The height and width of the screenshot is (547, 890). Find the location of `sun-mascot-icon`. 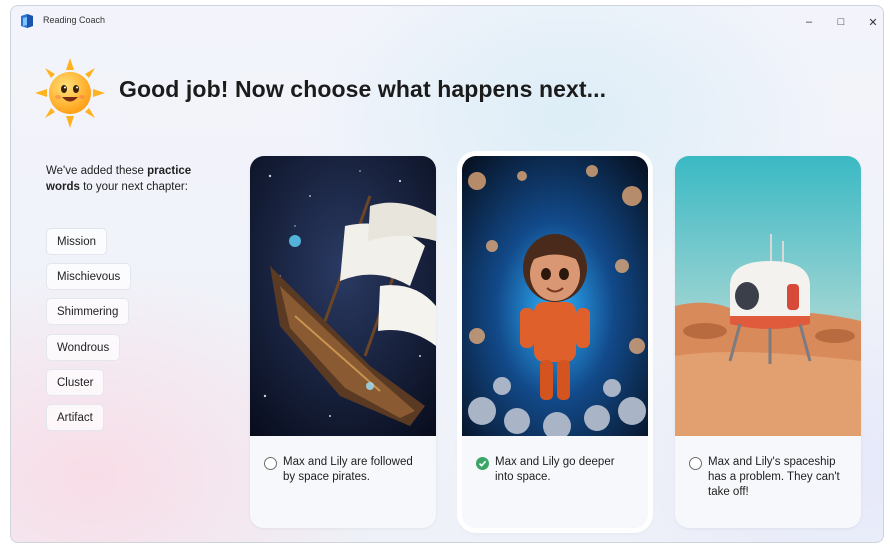

sun-mascot-icon is located at coordinates (70, 93).